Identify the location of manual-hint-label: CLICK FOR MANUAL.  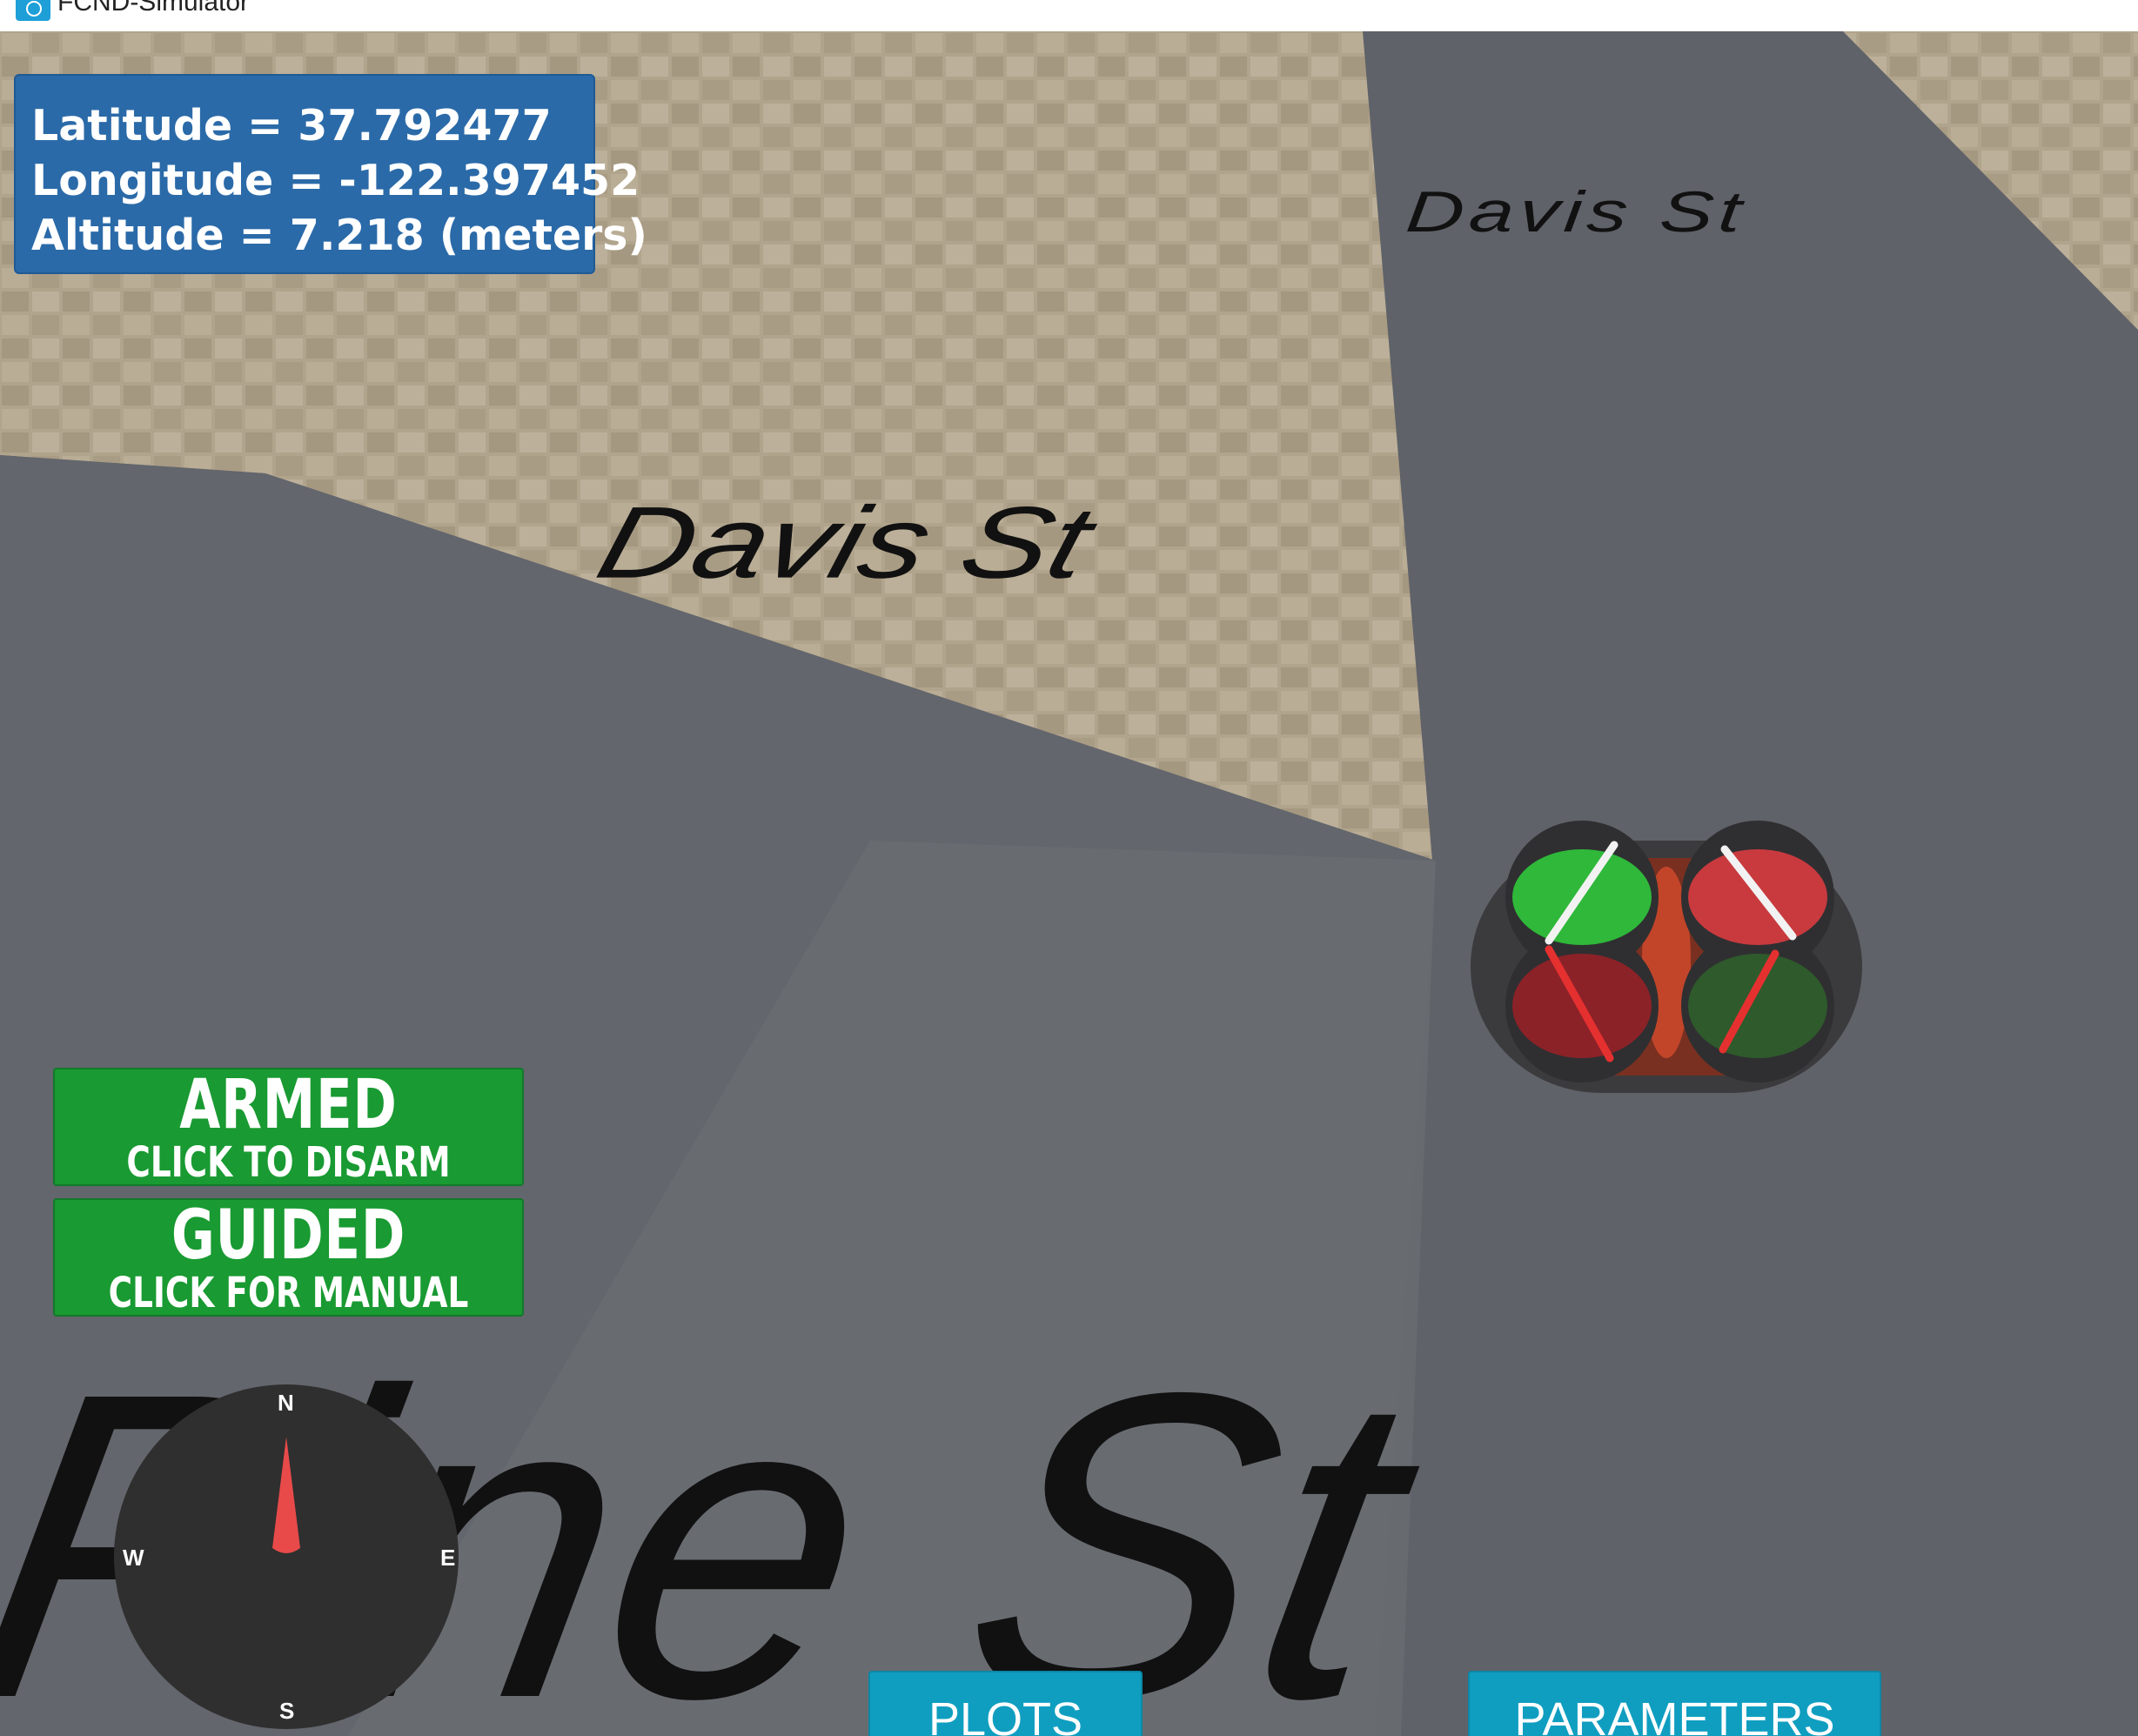
(288, 1293).